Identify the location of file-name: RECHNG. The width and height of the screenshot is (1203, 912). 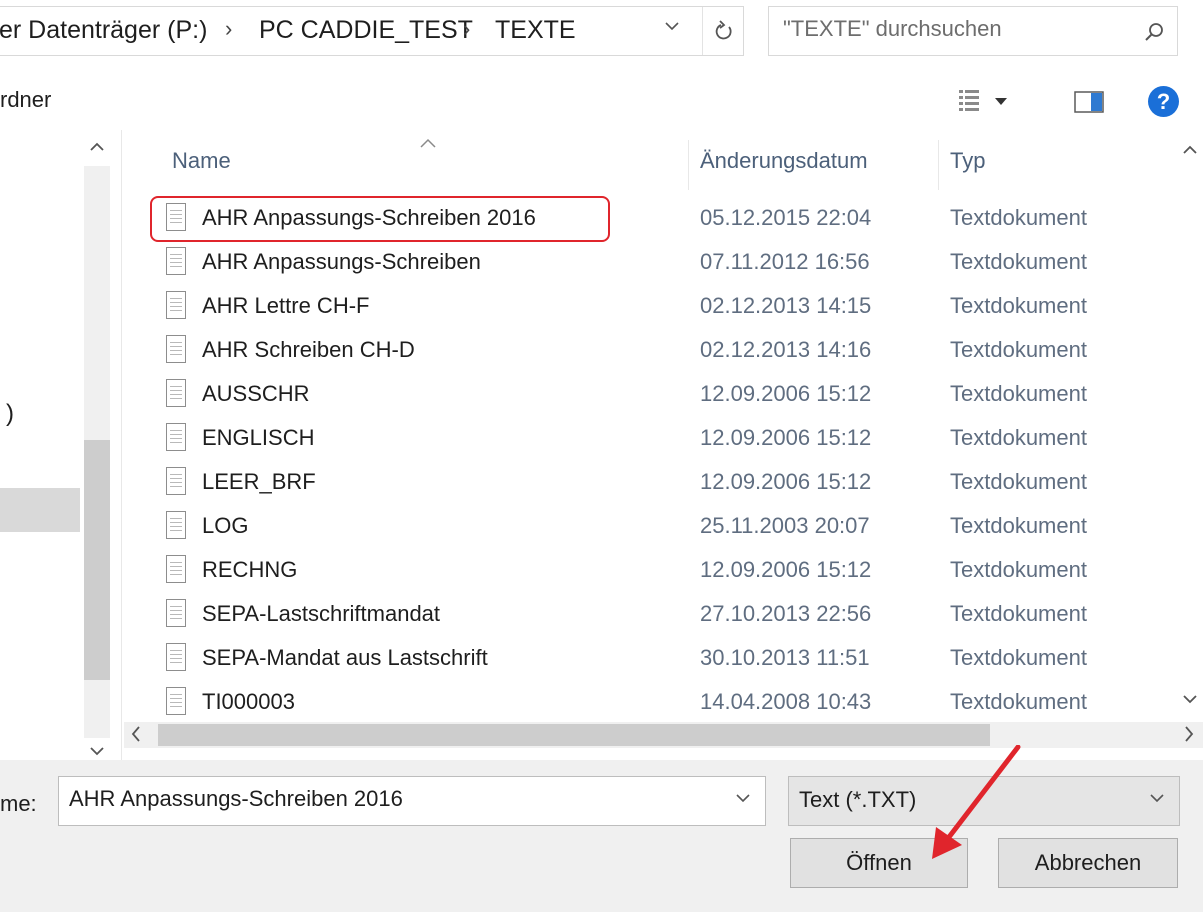
(250, 569).